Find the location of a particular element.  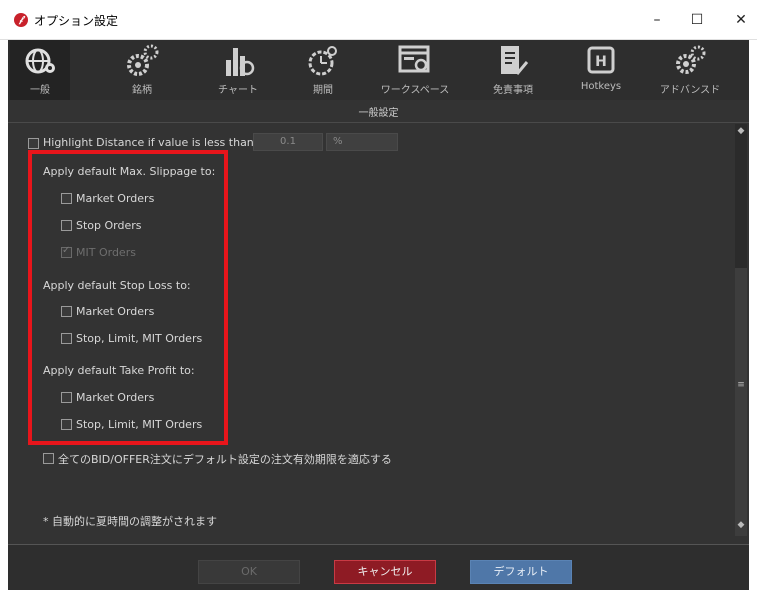

tab-label: 免責事項 is located at coordinates (513, 90).